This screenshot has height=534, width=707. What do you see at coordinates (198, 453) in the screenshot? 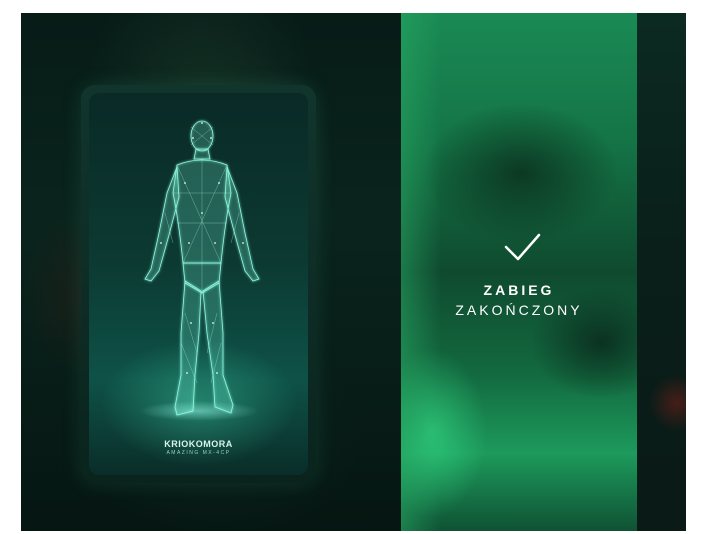
I see `brand-model: AMAZING MX-4CP` at bounding box center [198, 453].